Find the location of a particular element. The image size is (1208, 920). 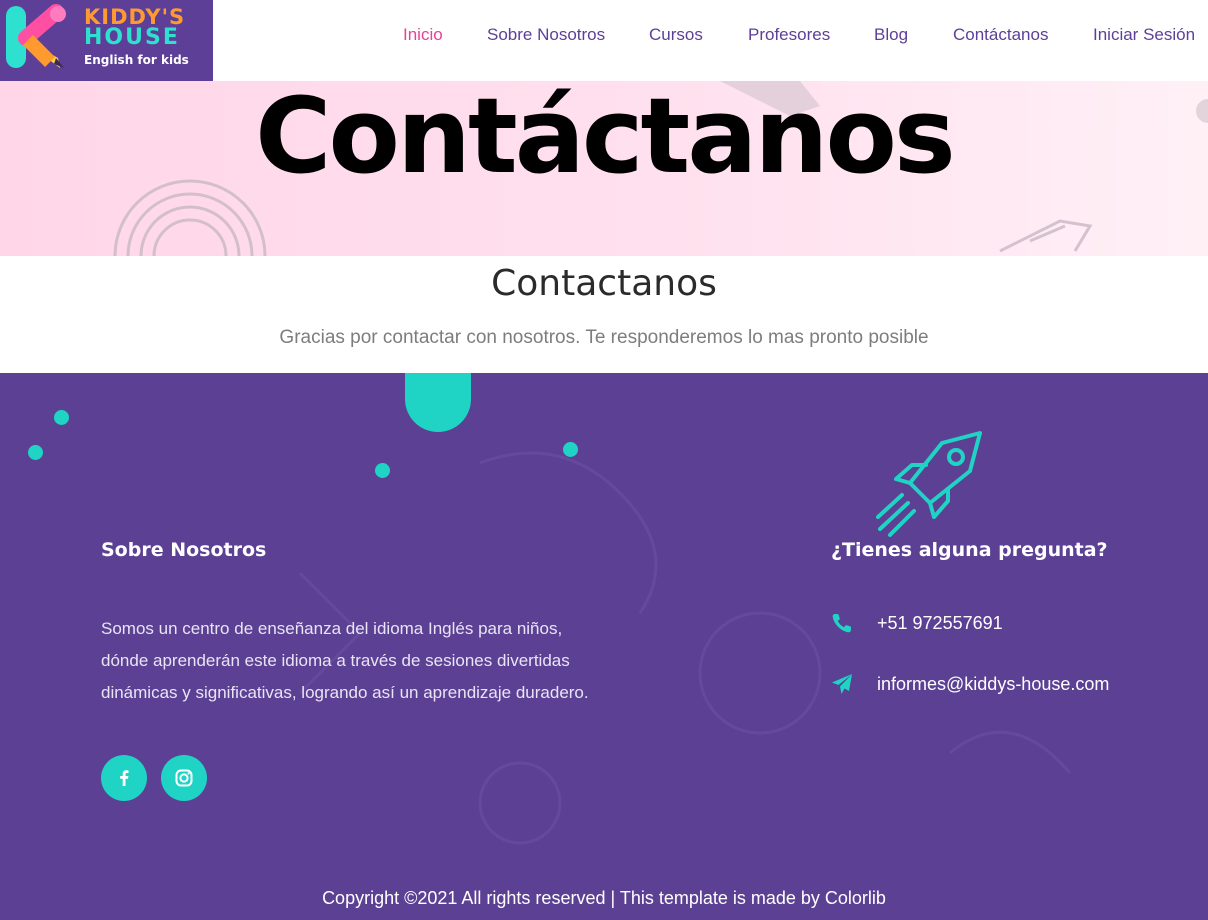

facebook-button is located at coordinates (124, 778).